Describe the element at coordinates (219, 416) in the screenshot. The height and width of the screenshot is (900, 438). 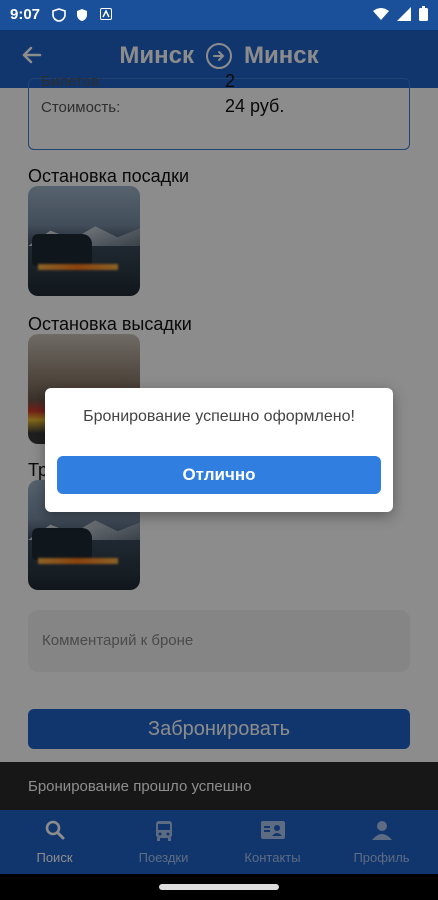
I see `dialog-message: Бронирование успешно оформлено!` at that location.